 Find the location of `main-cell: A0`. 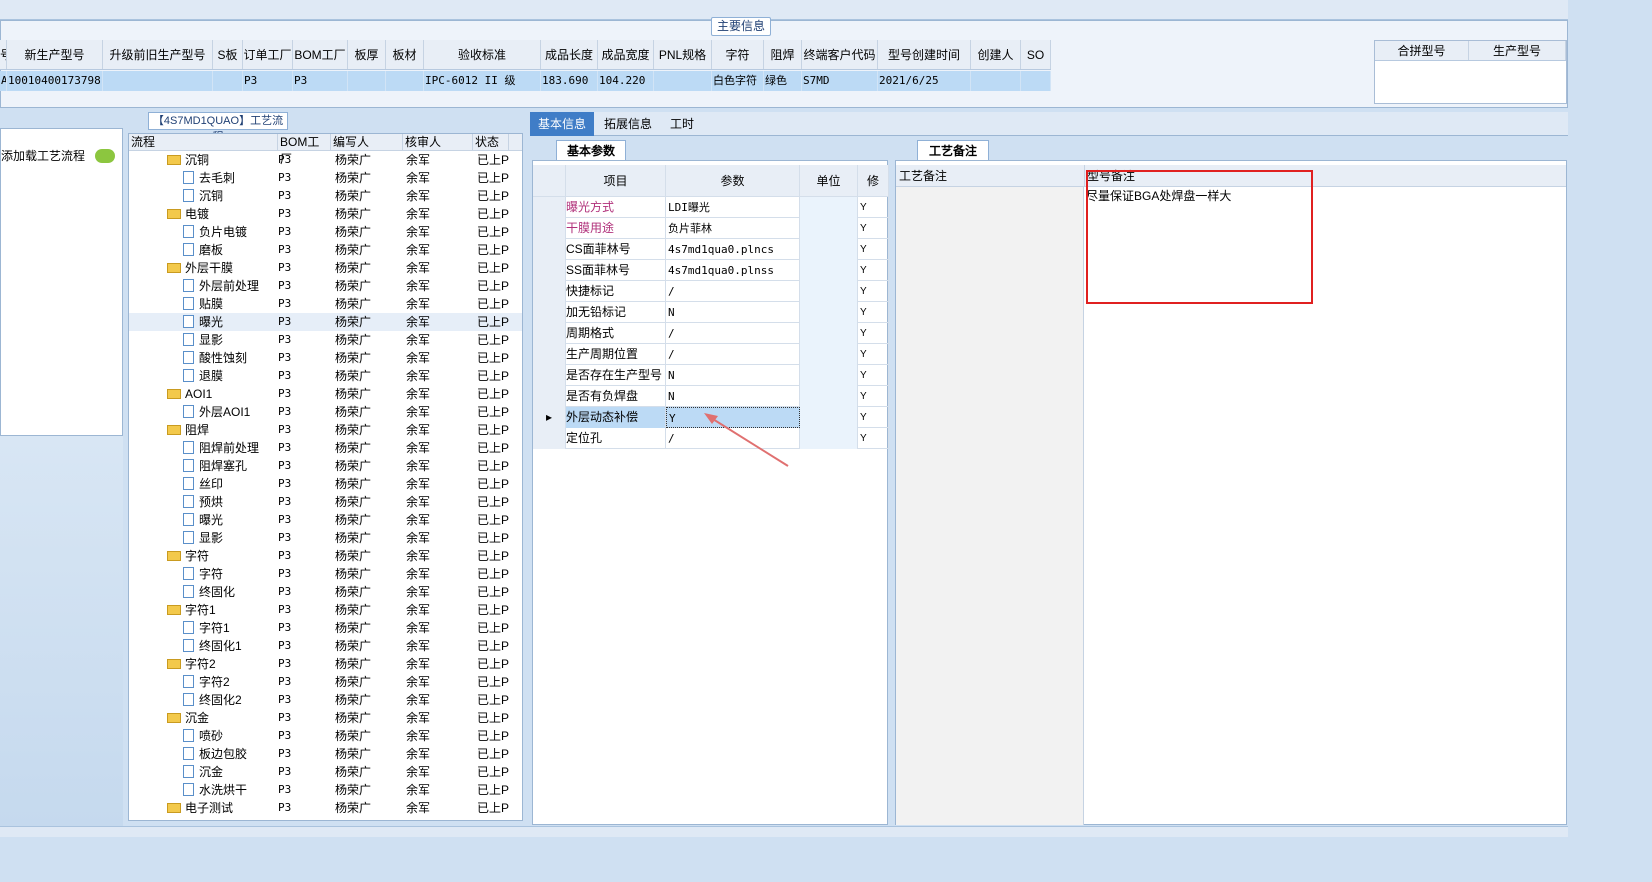

main-cell: A0 is located at coordinates (3, 81).